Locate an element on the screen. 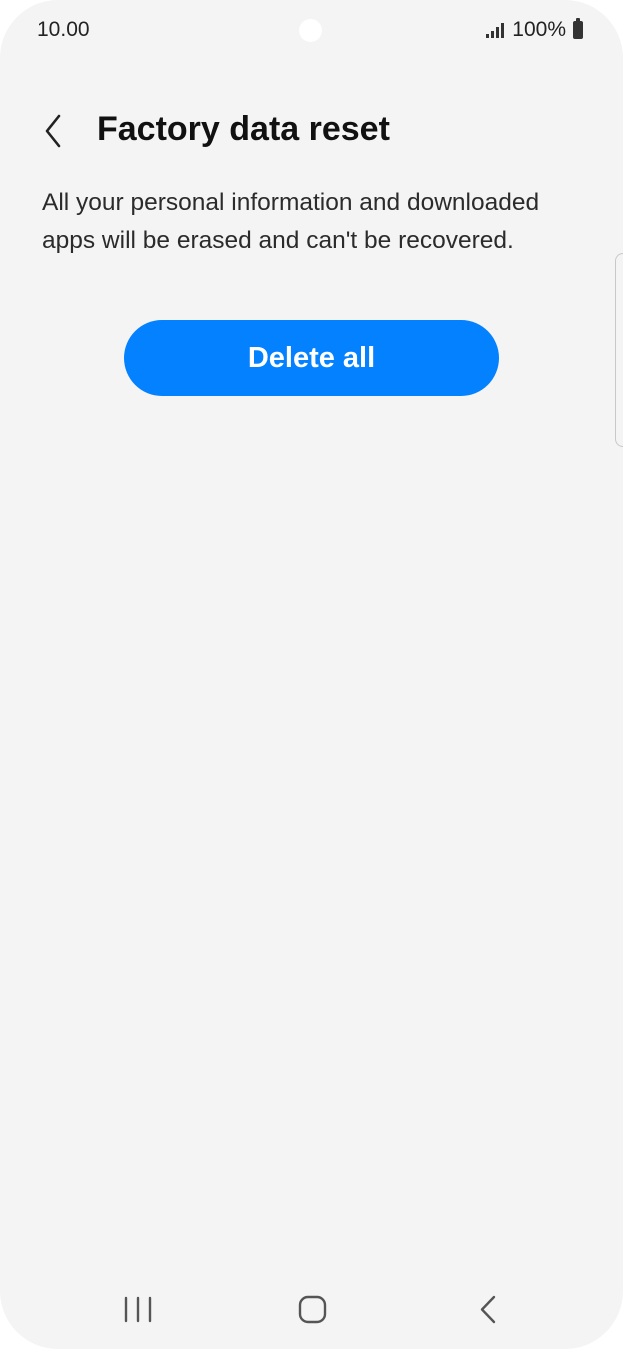 The width and height of the screenshot is (623, 1349). nav-back-button is located at coordinates (487, 1309).